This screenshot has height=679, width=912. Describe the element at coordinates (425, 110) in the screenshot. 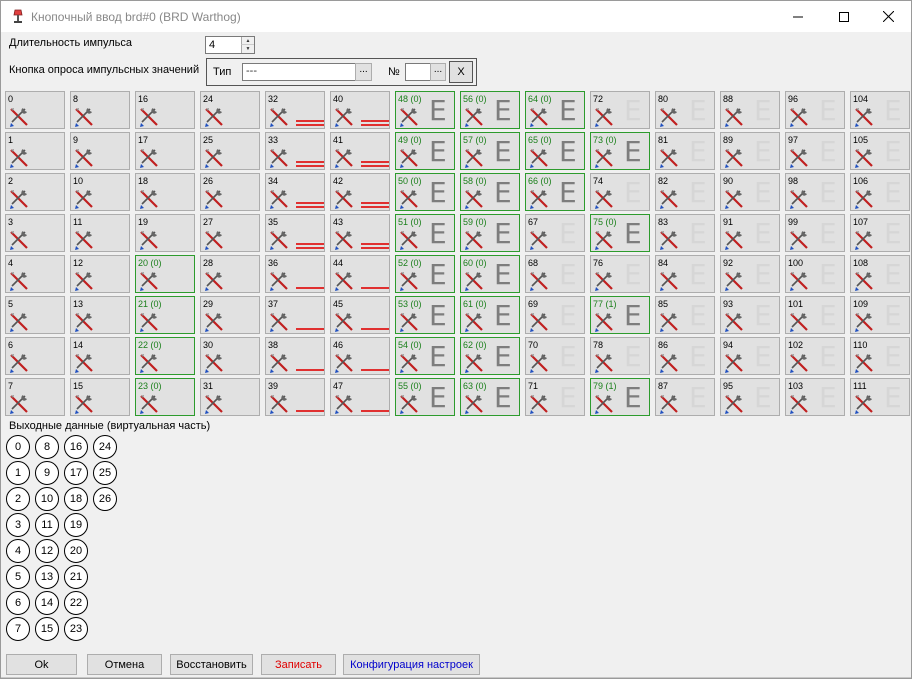

I see `grid-button-48: 48 (0) E` at that location.